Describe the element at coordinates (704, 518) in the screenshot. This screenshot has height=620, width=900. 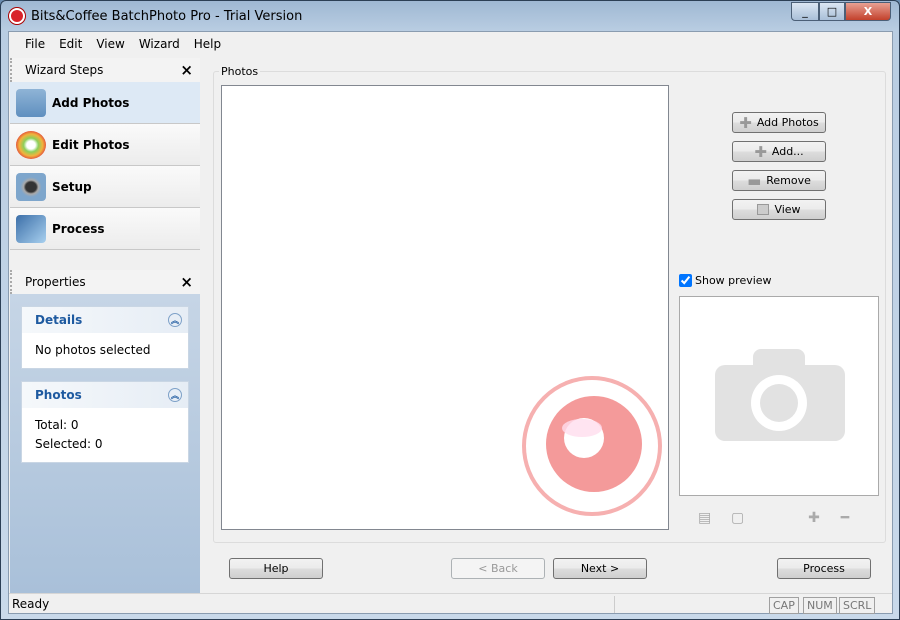
I see `thumbnail-icon: ▤` at that location.